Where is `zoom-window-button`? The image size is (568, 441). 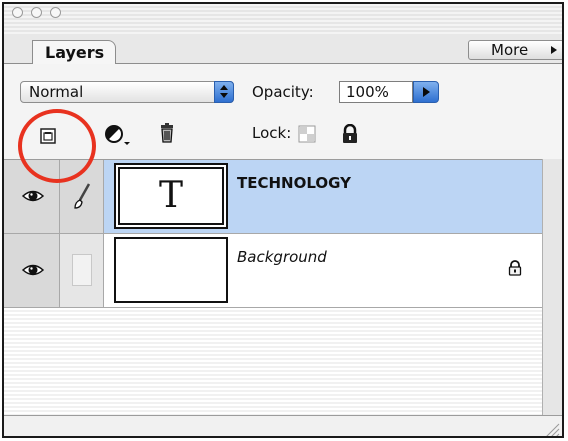 zoom-window-button is located at coordinates (55, 12).